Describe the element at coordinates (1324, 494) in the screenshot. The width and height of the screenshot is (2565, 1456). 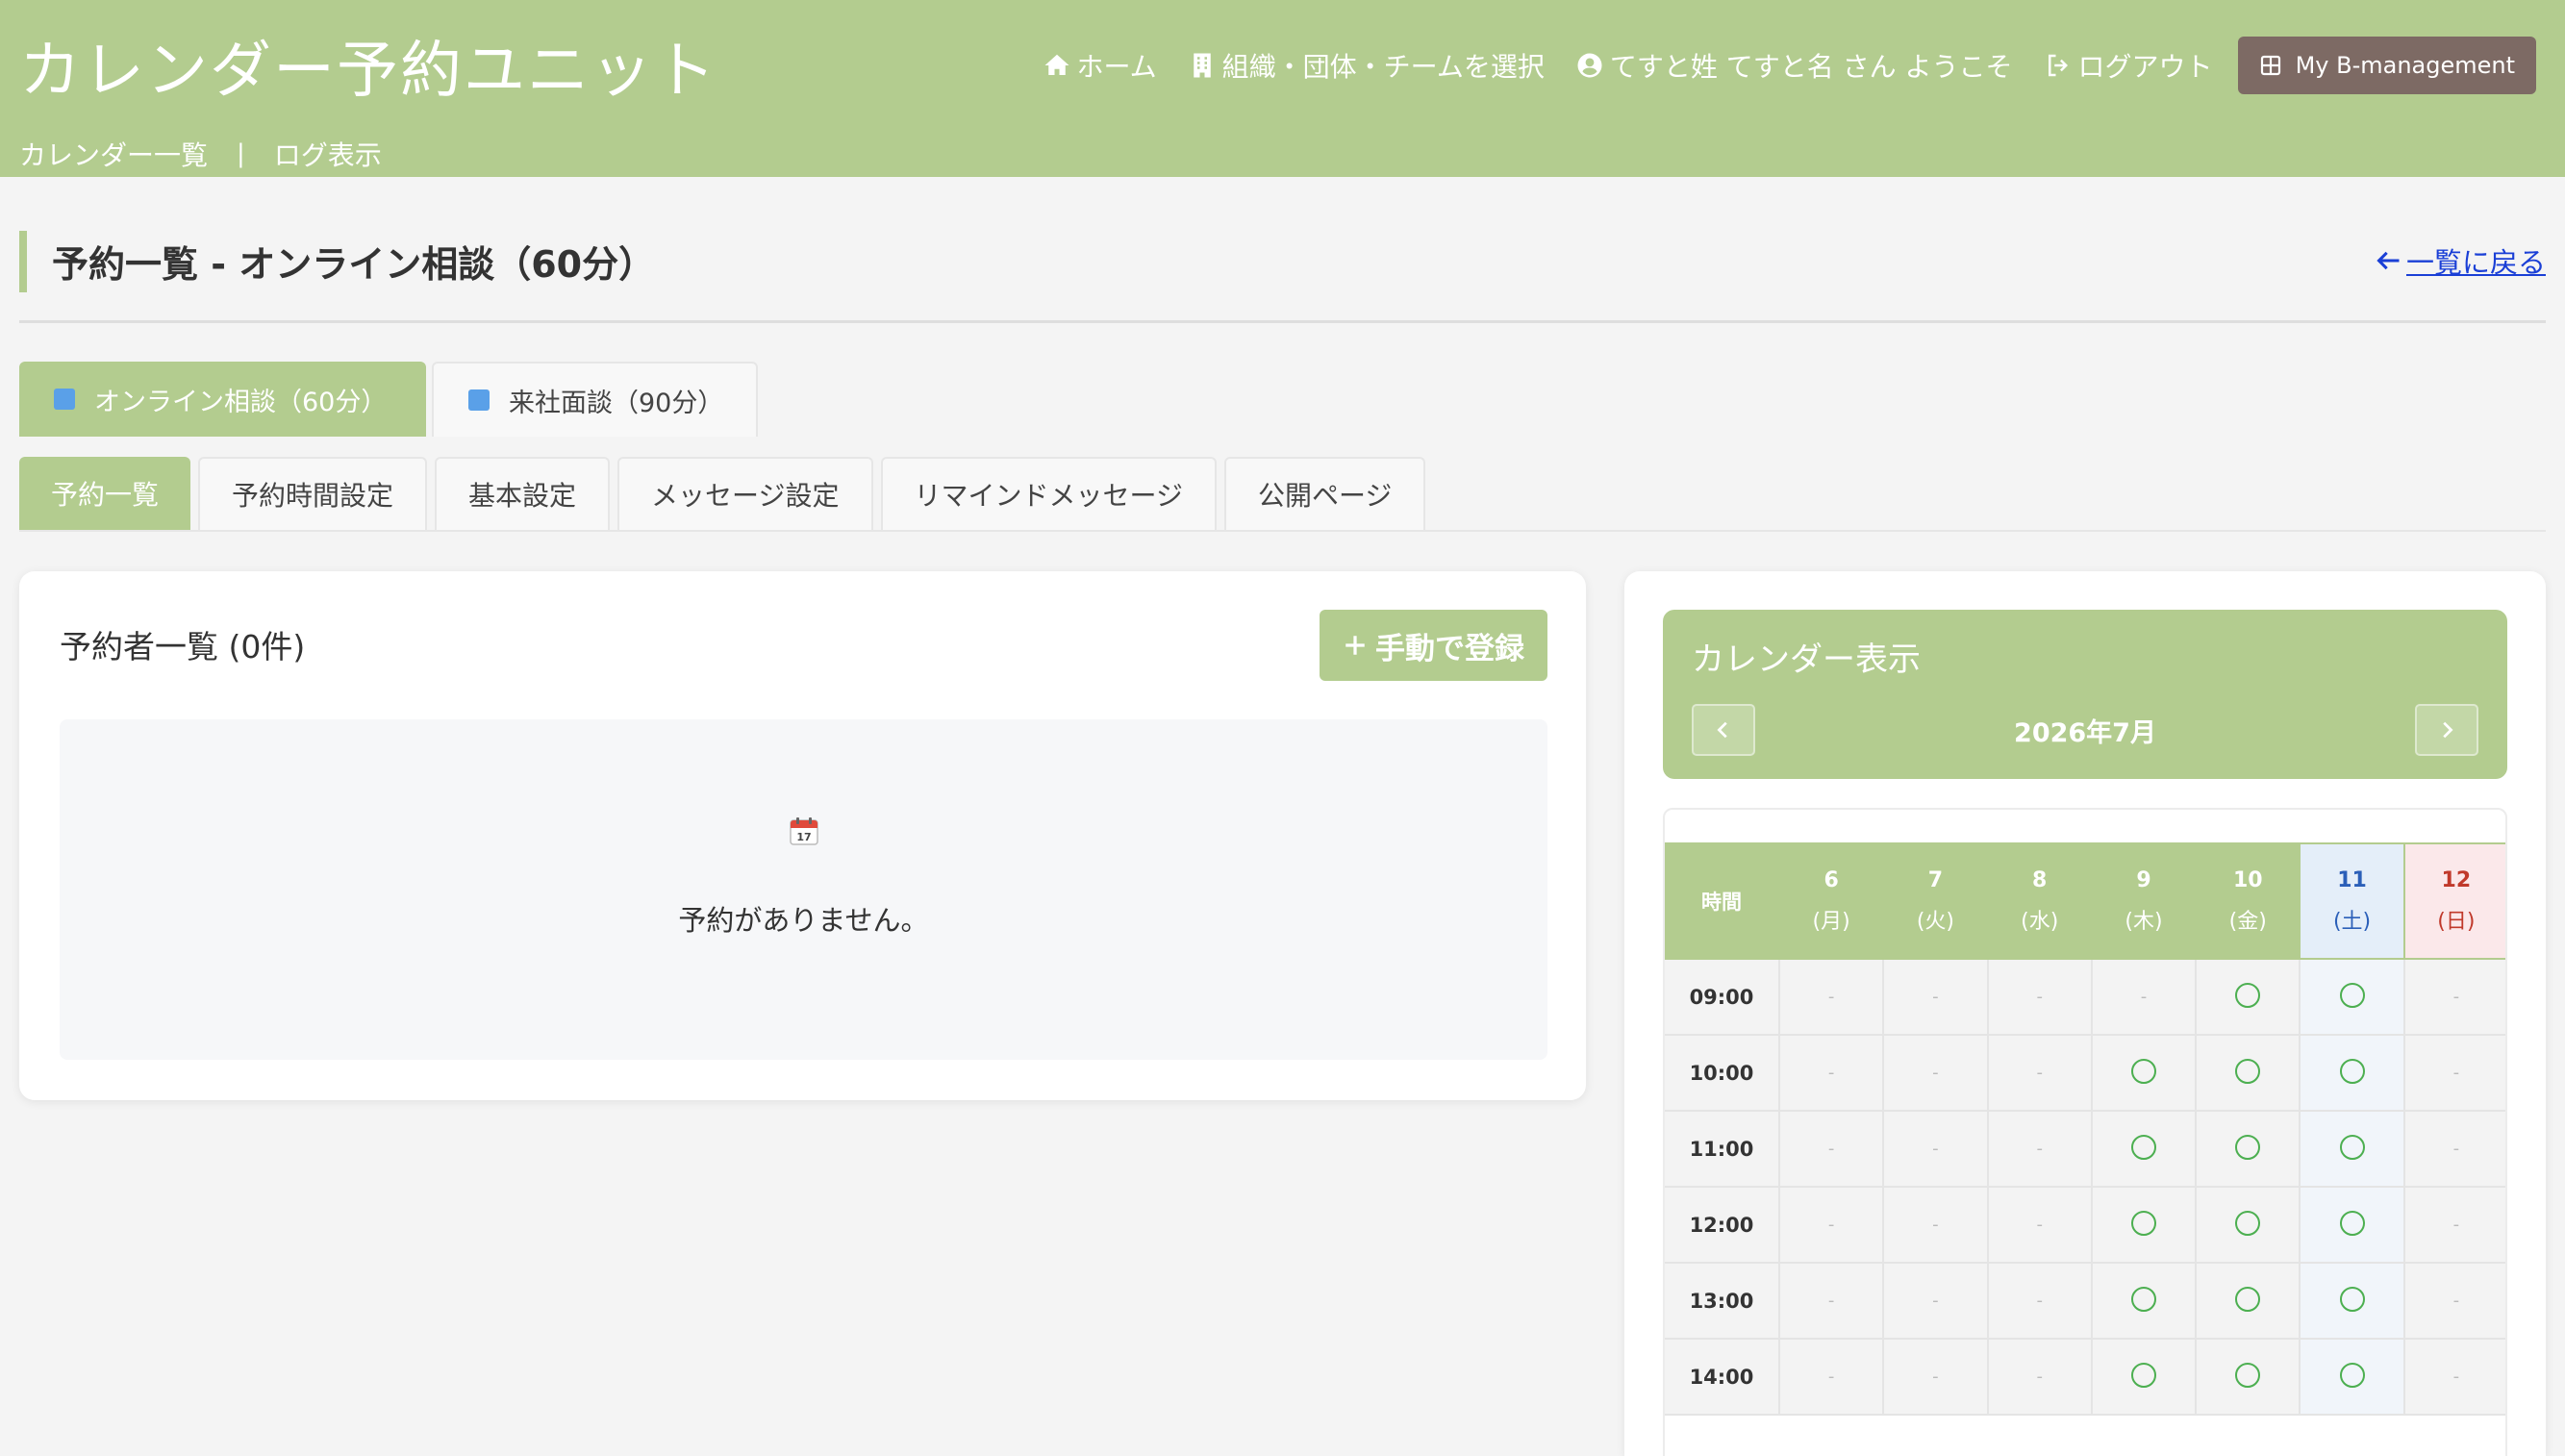
I see `tab-public-page: 公開ページ` at that location.